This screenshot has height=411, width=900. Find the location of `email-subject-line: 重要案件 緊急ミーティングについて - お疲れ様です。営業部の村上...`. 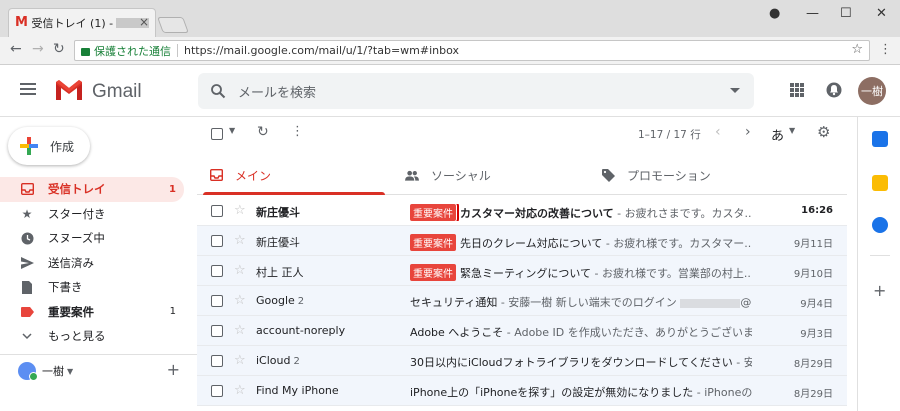

email-subject-line: 重要案件 緊急ミーティングについて - お疲れ様です。営業部の村上... is located at coordinates (581, 272).